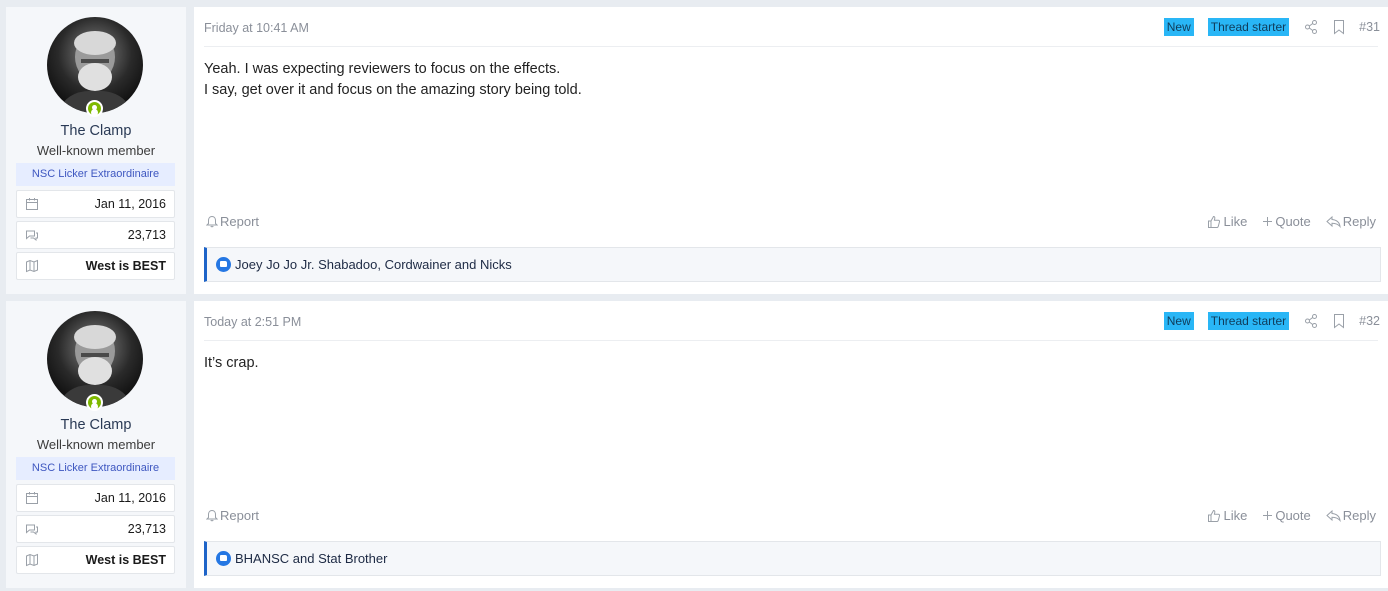  I want to click on post-number: #32, so click(1369, 321).